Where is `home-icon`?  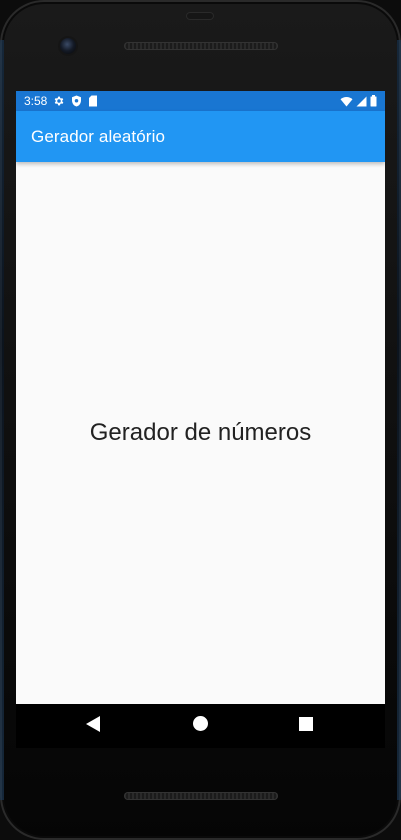 home-icon is located at coordinates (200, 726).